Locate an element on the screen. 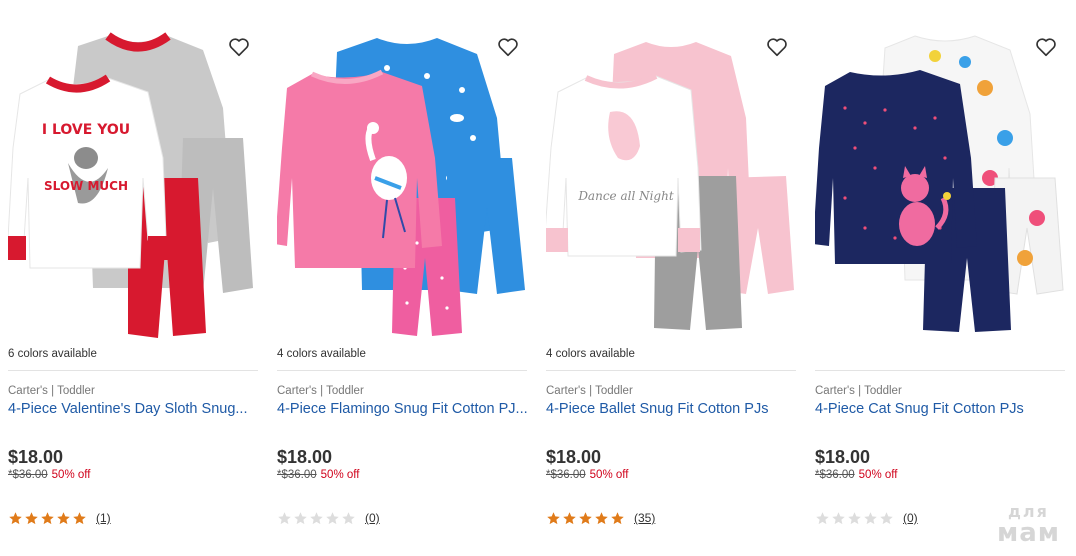  product-title-link: 4-Piece Ballet Snug Fit Cotton PJs is located at coordinates (672, 409).